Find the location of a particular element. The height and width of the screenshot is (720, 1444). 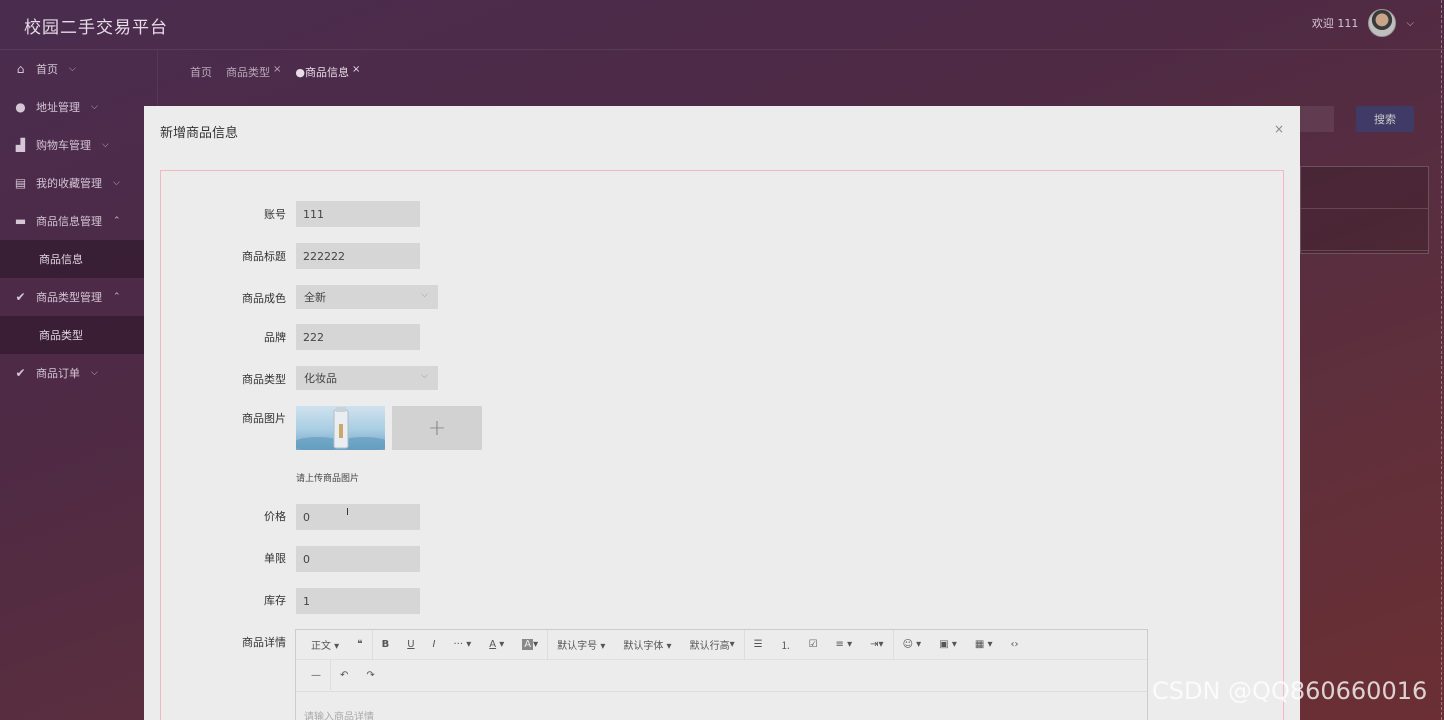

underline-icon: U is located at coordinates (410, 644).